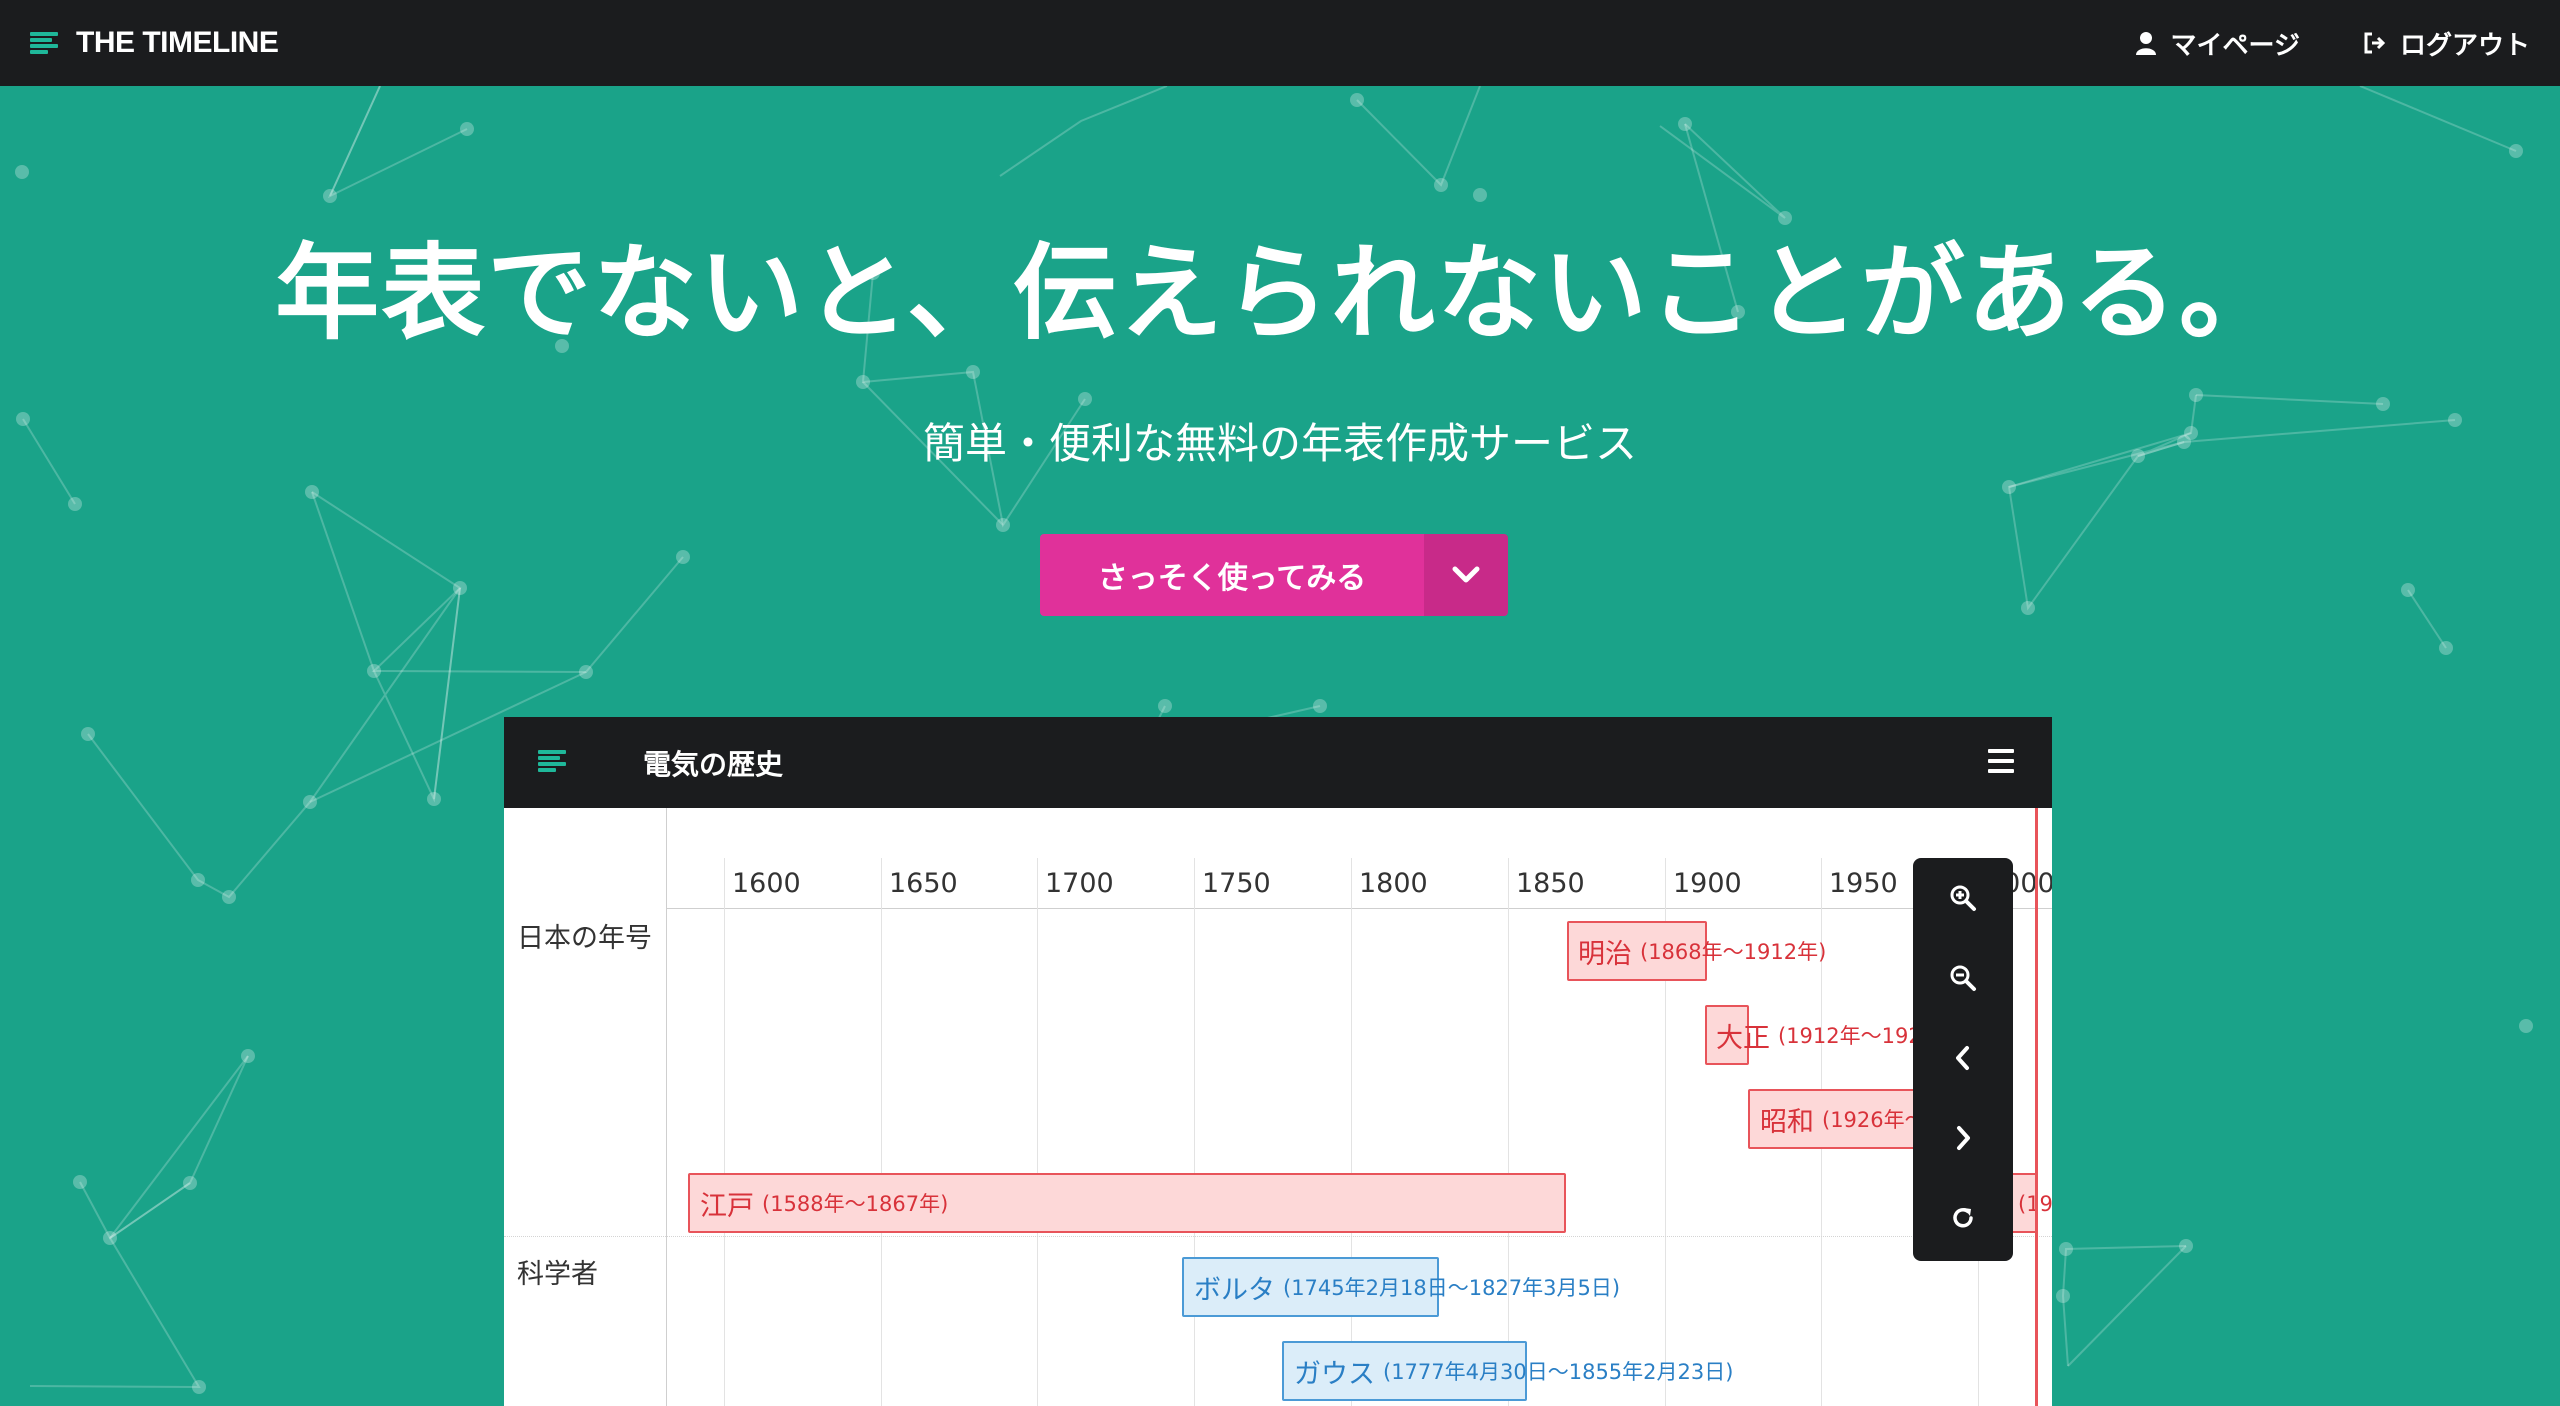 This screenshot has width=2560, height=1406. What do you see at coordinates (1278, 1236) in the screenshot?
I see `group-separator` at bounding box center [1278, 1236].